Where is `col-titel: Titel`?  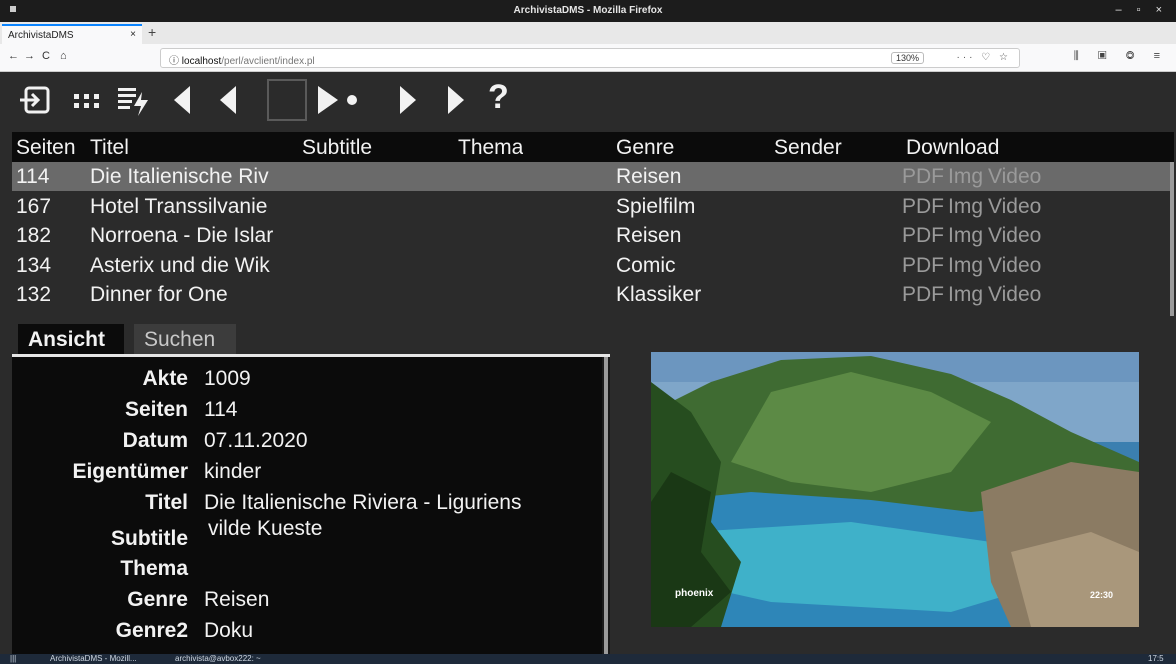
col-titel: Titel is located at coordinates (109, 148).